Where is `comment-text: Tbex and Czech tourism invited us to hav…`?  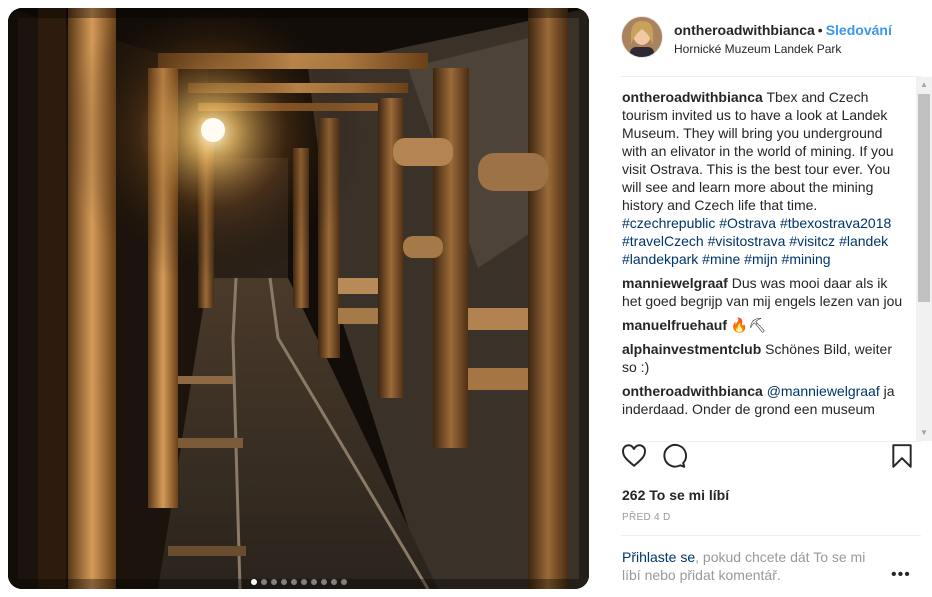
comment-text: Tbex and Czech tourism invited us to hav… is located at coordinates (758, 151).